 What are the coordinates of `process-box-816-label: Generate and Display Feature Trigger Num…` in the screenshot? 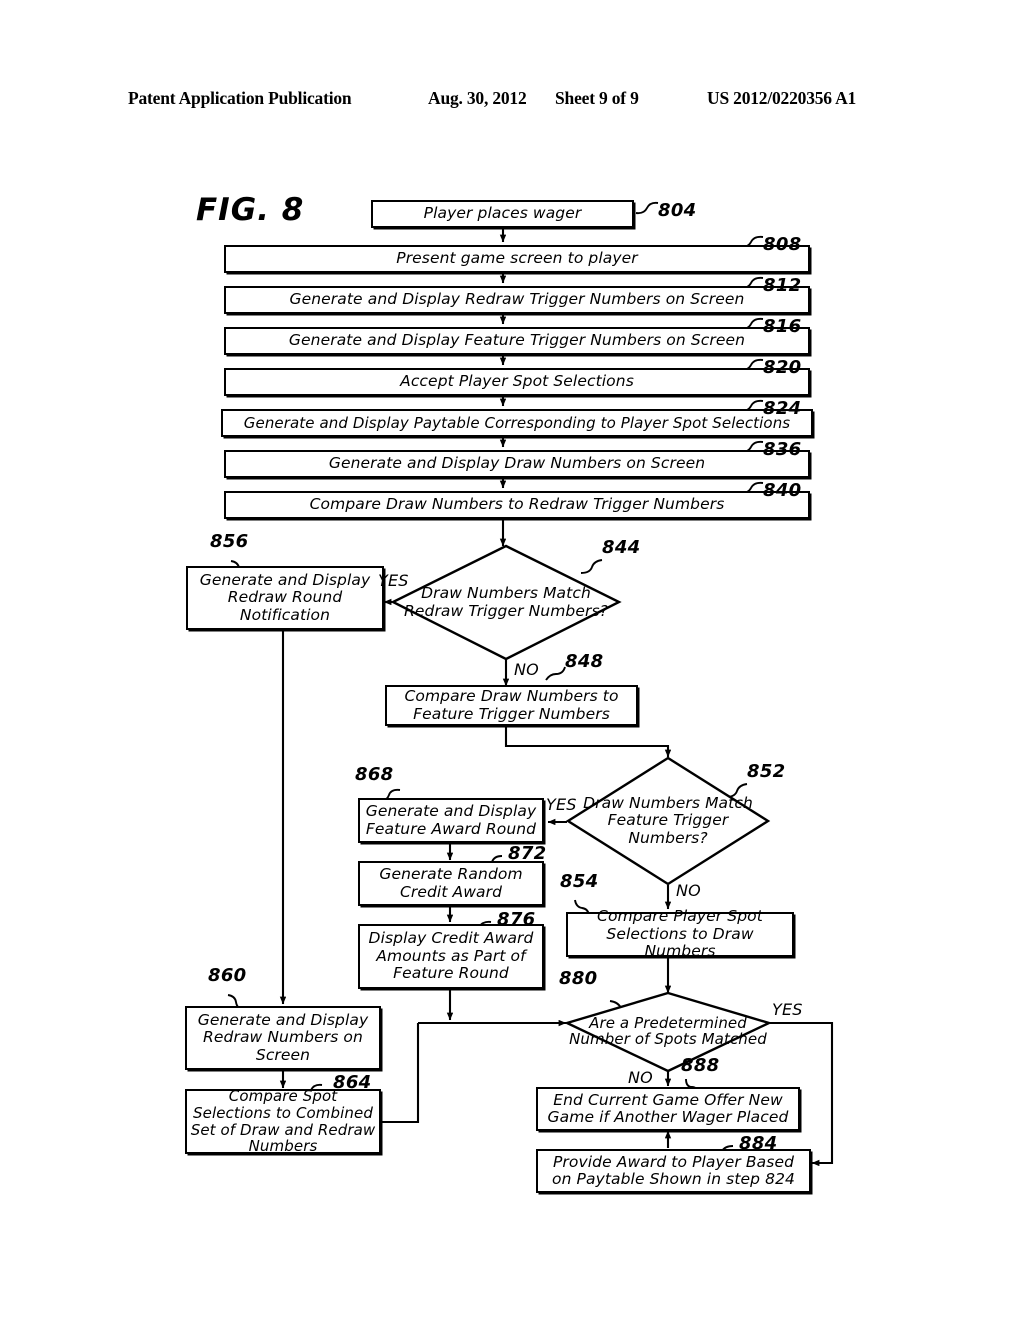 It's located at (517, 340).